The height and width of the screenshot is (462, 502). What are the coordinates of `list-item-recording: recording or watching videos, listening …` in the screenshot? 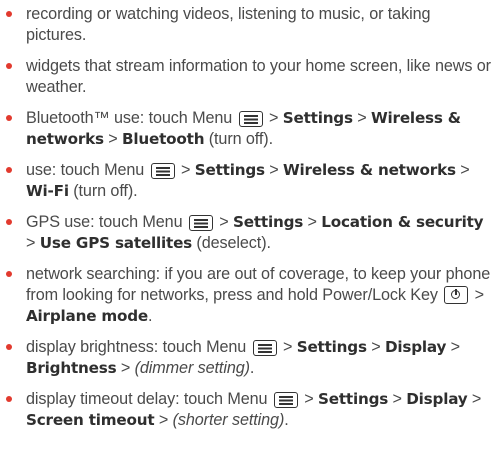 It's located at (250, 25).